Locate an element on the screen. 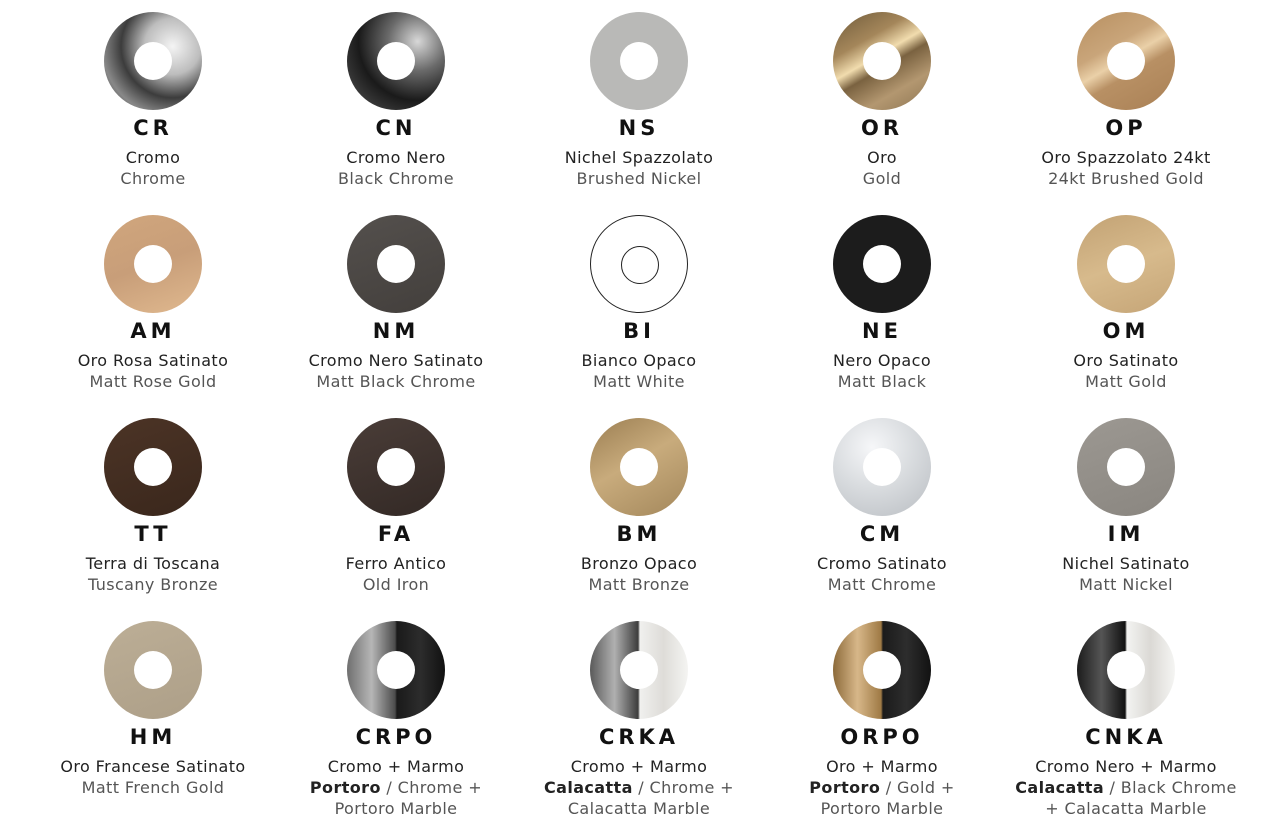 Image resolution: width=1281 pixels, height=821 pixels. finish-name: Cromo Chrome is located at coordinates (153, 168).